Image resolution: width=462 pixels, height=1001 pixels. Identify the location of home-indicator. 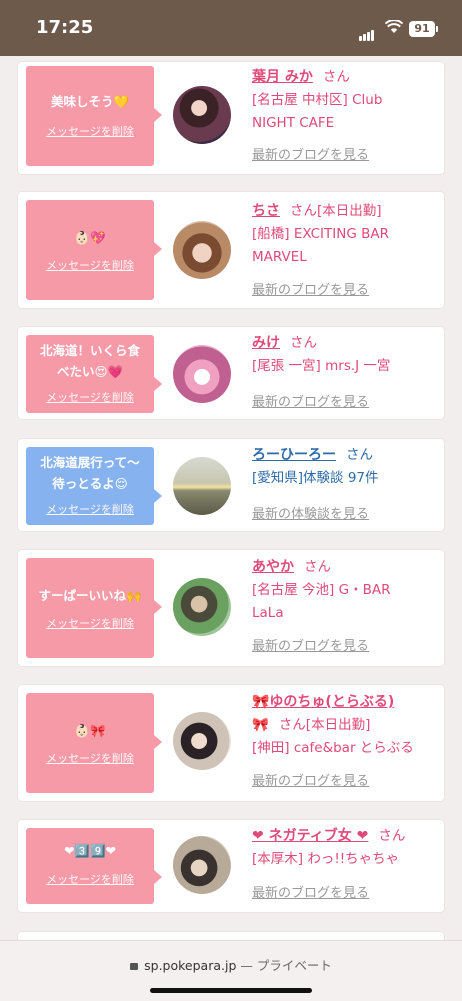
(231, 990).